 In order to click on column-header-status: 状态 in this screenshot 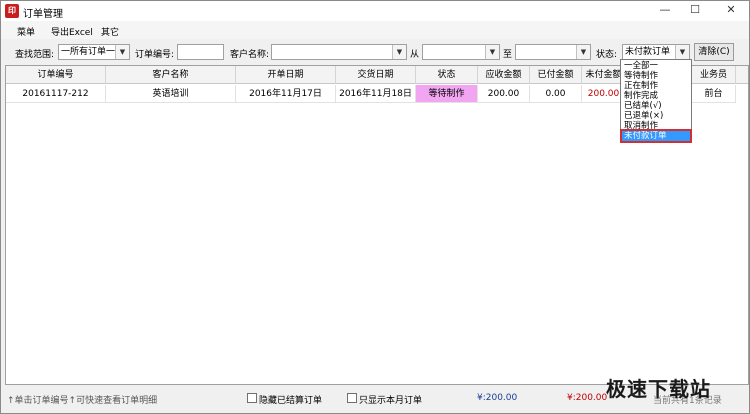, I will do `click(447, 75)`.